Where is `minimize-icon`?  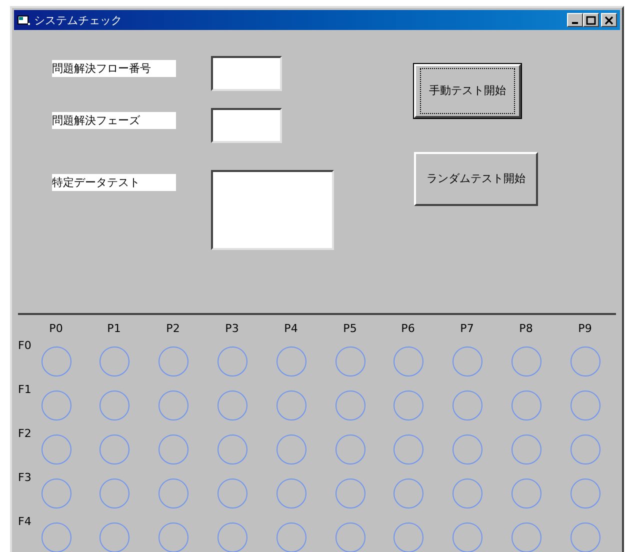
minimize-icon is located at coordinates (575, 23).